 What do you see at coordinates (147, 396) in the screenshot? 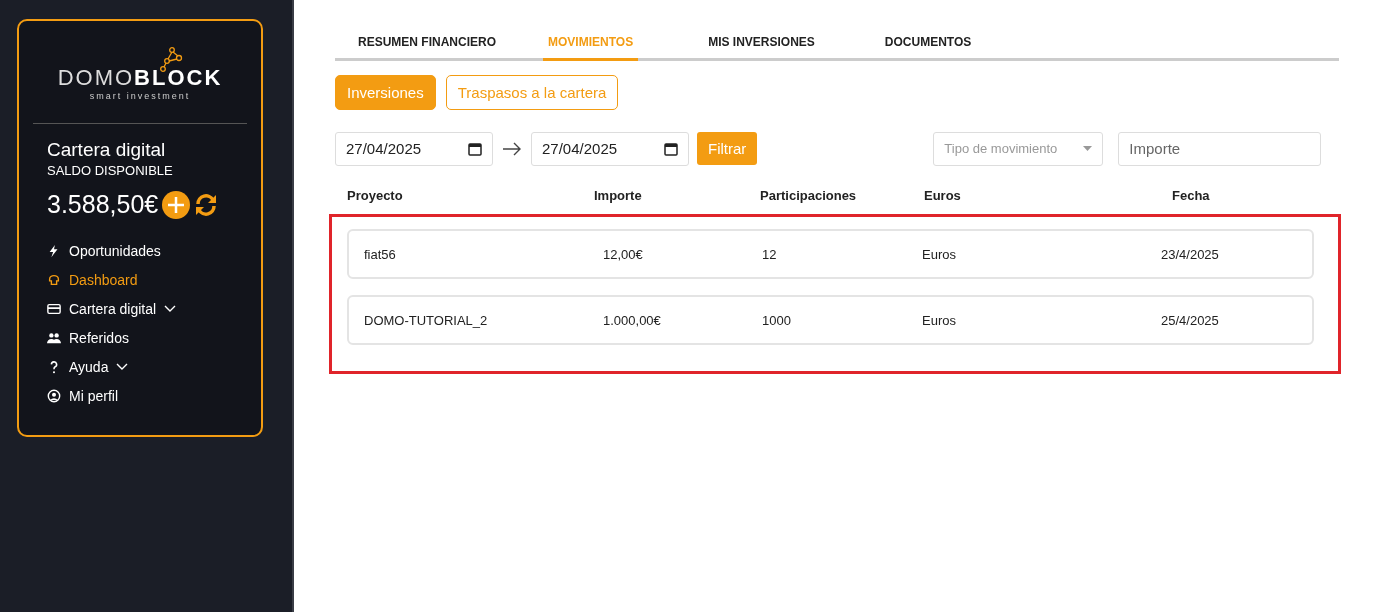
I see `nav-item: Mi perfil` at bounding box center [147, 396].